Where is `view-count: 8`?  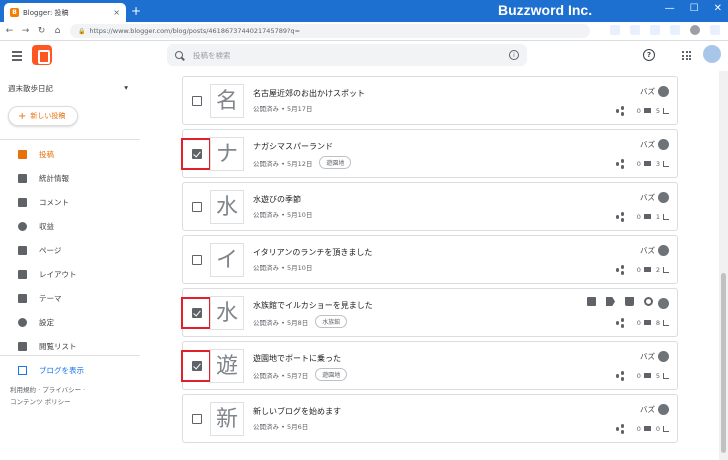
view-count: 8 is located at coordinates (657, 322).